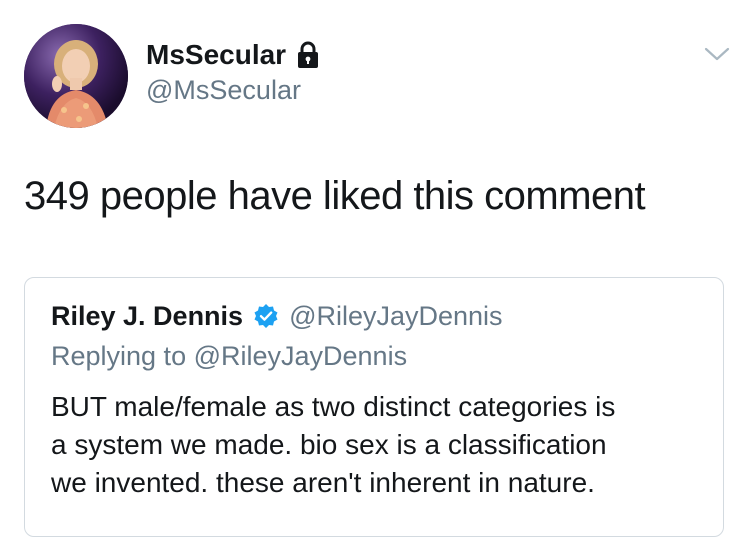 Image resolution: width=750 pixels, height=543 pixels. What do you see at coordinates (216, 55) in the screenshot?
I see `author-name: MsSecular` at bounding box center [216, 55].